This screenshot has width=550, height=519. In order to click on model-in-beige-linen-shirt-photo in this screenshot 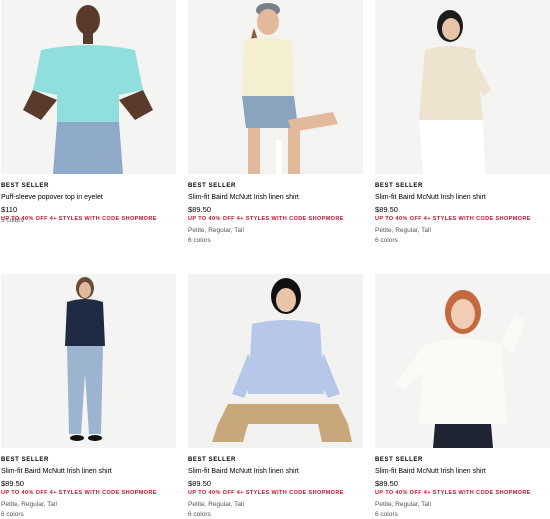, I will do `click(462, 87)`.